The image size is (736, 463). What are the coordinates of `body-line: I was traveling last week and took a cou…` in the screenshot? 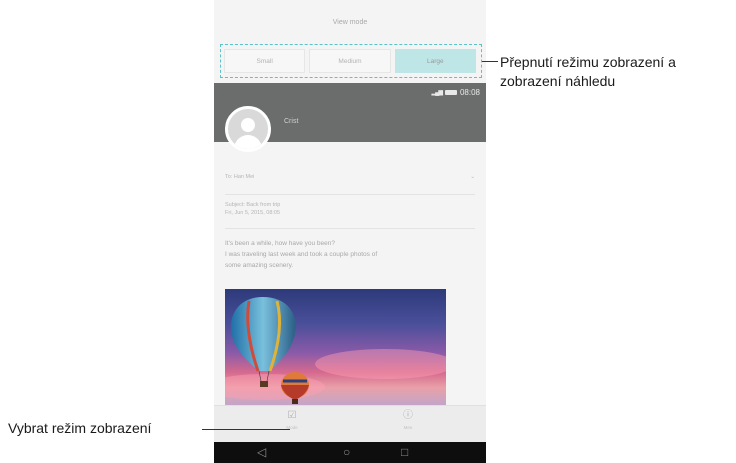 It's located at (301, 254).